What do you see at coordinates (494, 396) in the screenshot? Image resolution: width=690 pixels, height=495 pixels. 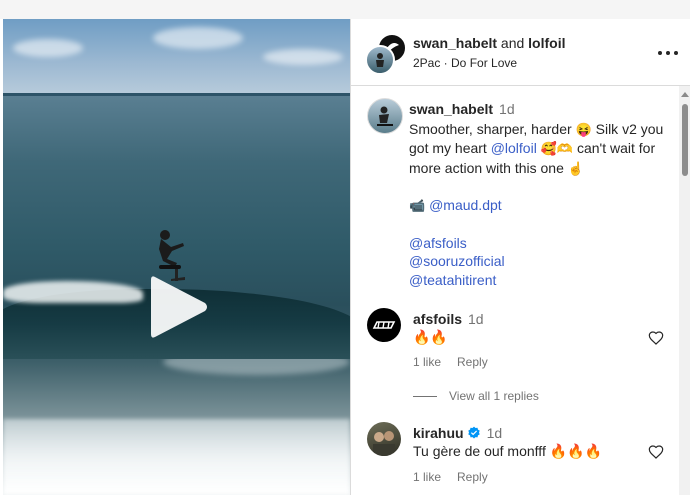 I see `view-replies-label: View all 1 replies` at bounding box center [494, 396].